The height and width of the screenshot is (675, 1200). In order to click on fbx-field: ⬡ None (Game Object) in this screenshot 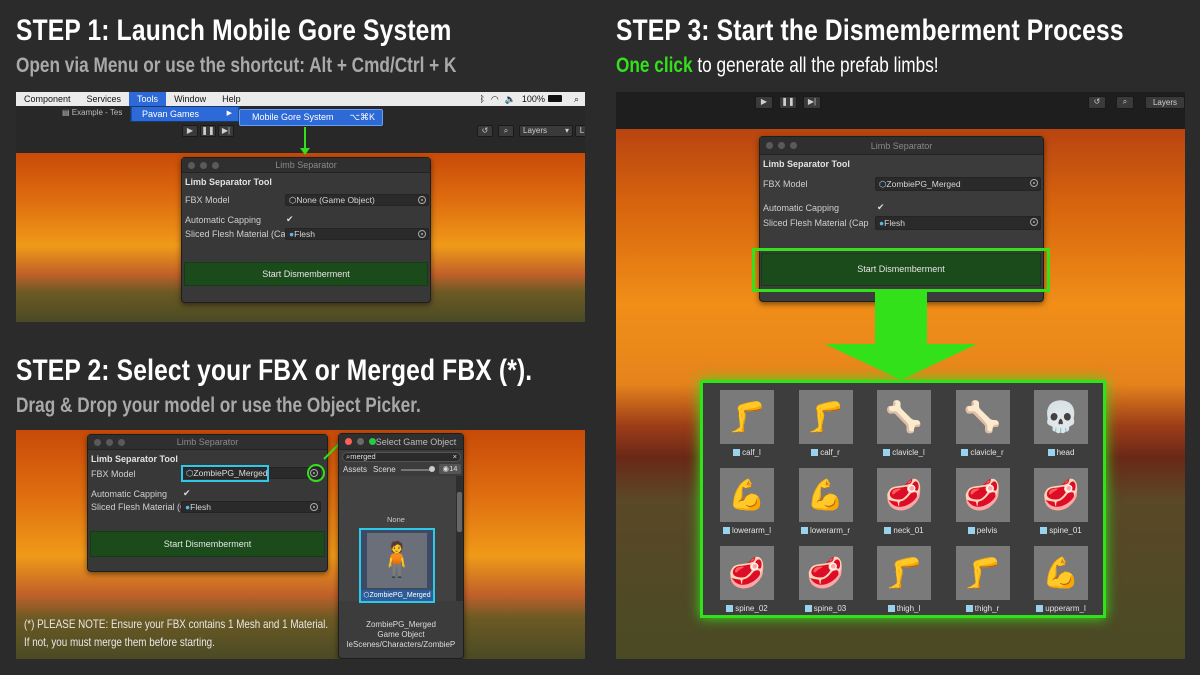, I will do `click(357, 200)`.